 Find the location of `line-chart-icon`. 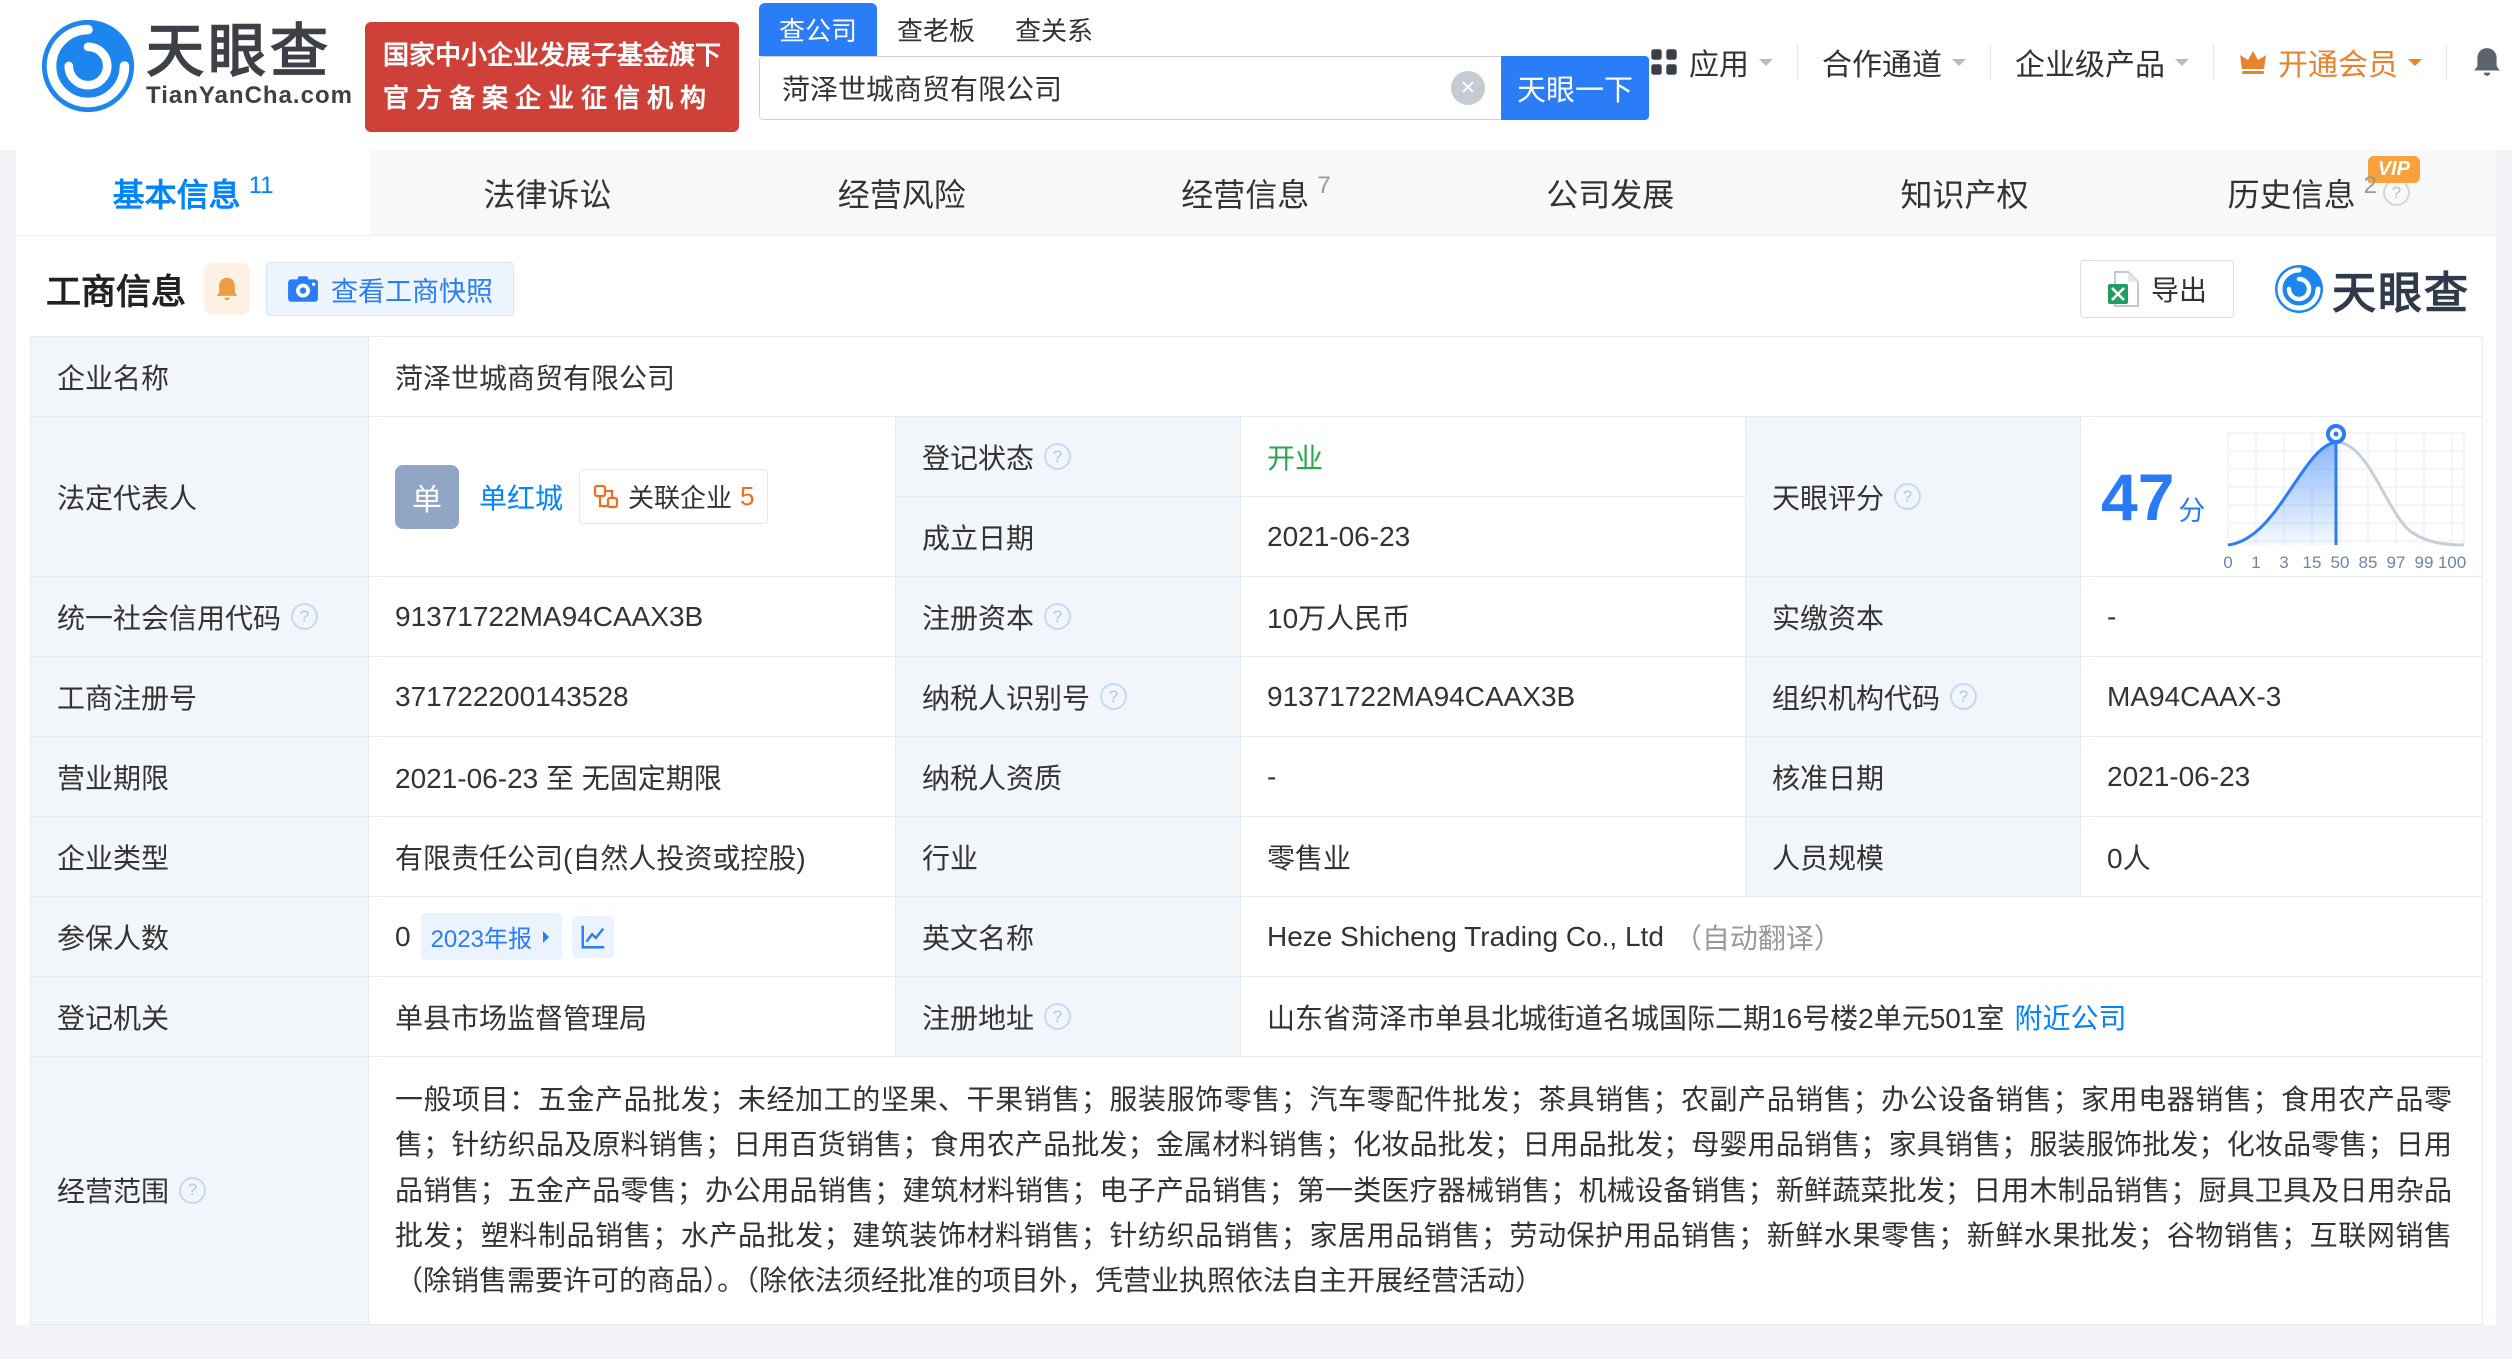

line-chart-icon is located at coordinates (593, 936).